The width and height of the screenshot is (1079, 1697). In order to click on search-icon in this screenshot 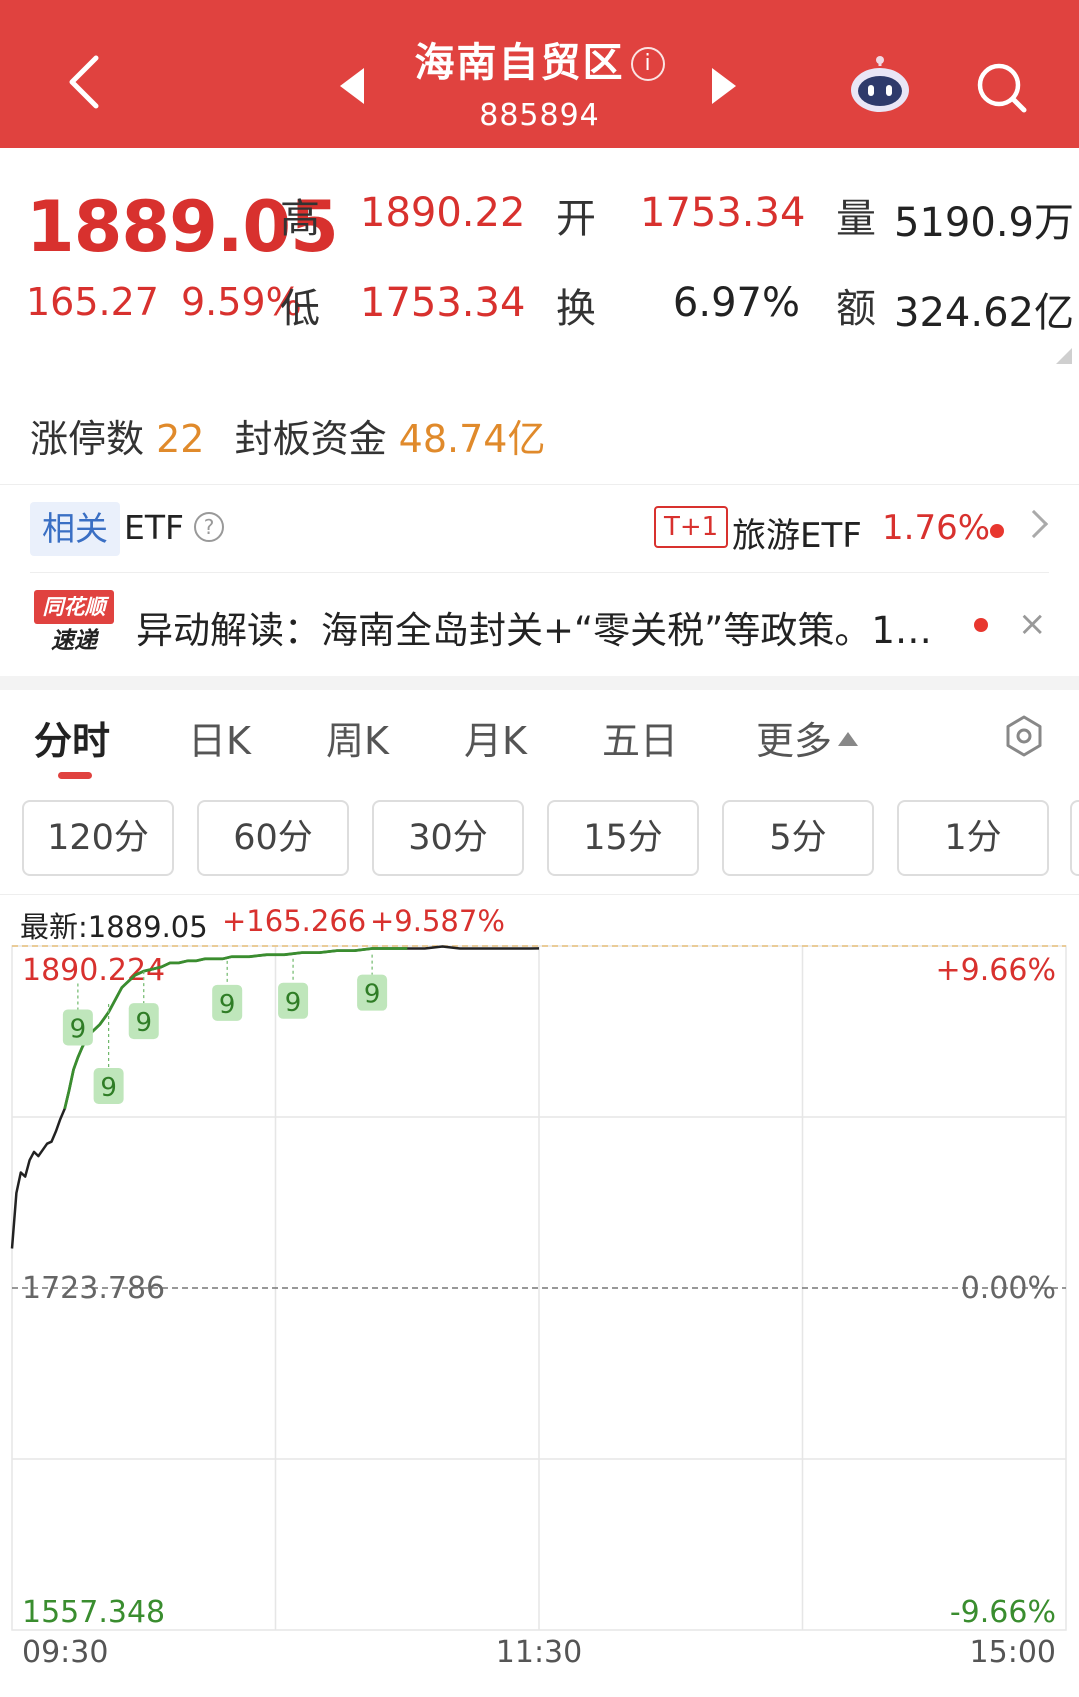, I will do `click(1002, 88)`.